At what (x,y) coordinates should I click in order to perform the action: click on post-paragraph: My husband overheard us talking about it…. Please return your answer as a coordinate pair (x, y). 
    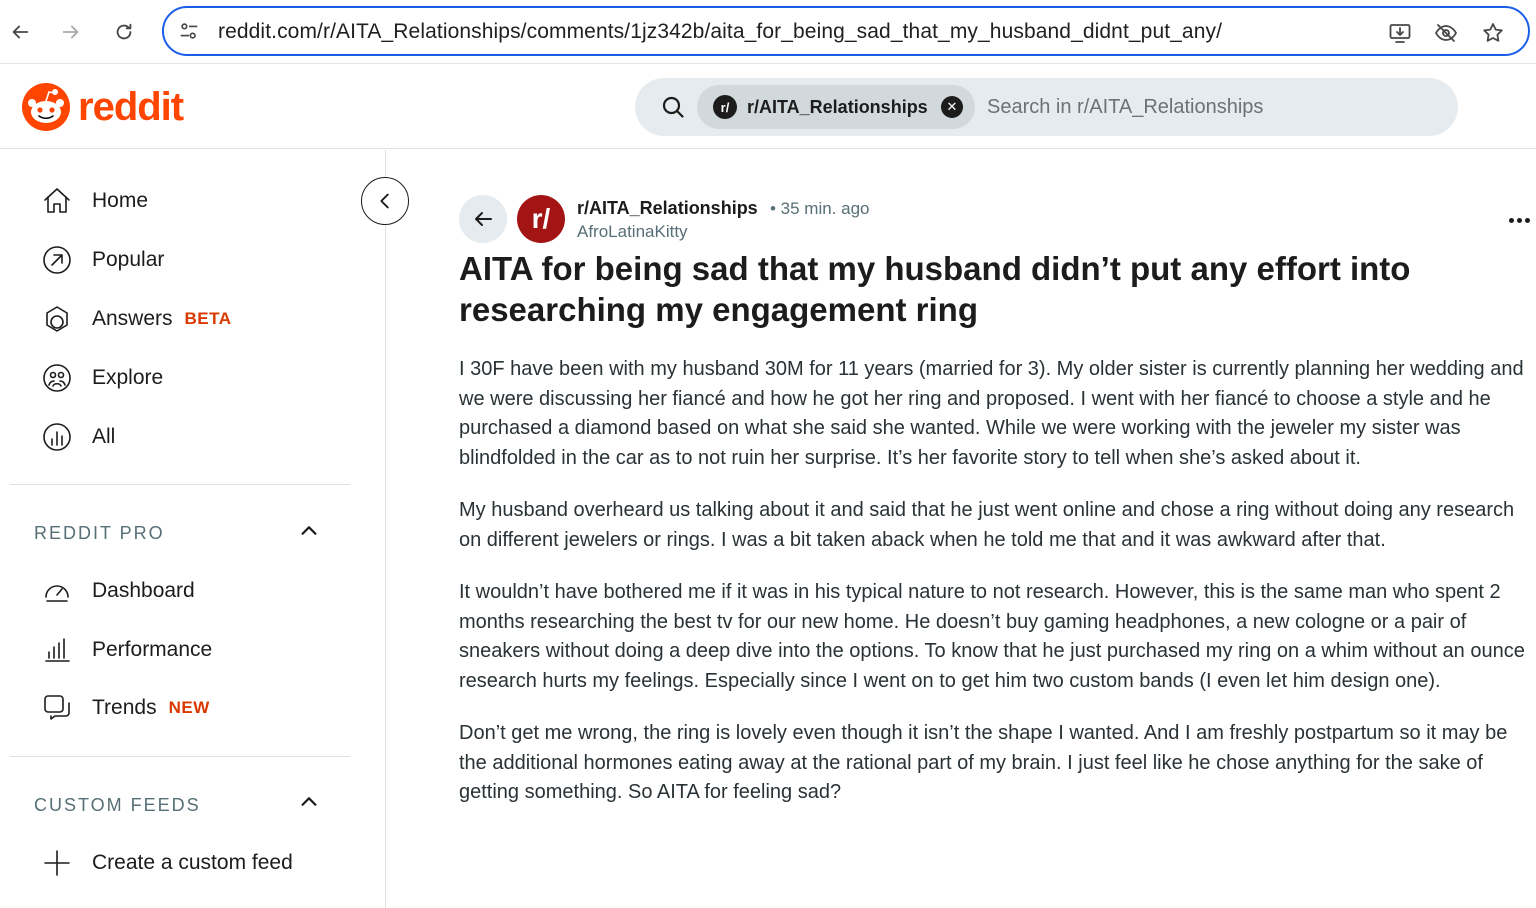
    Looking at the image, I should click on (987, 525).